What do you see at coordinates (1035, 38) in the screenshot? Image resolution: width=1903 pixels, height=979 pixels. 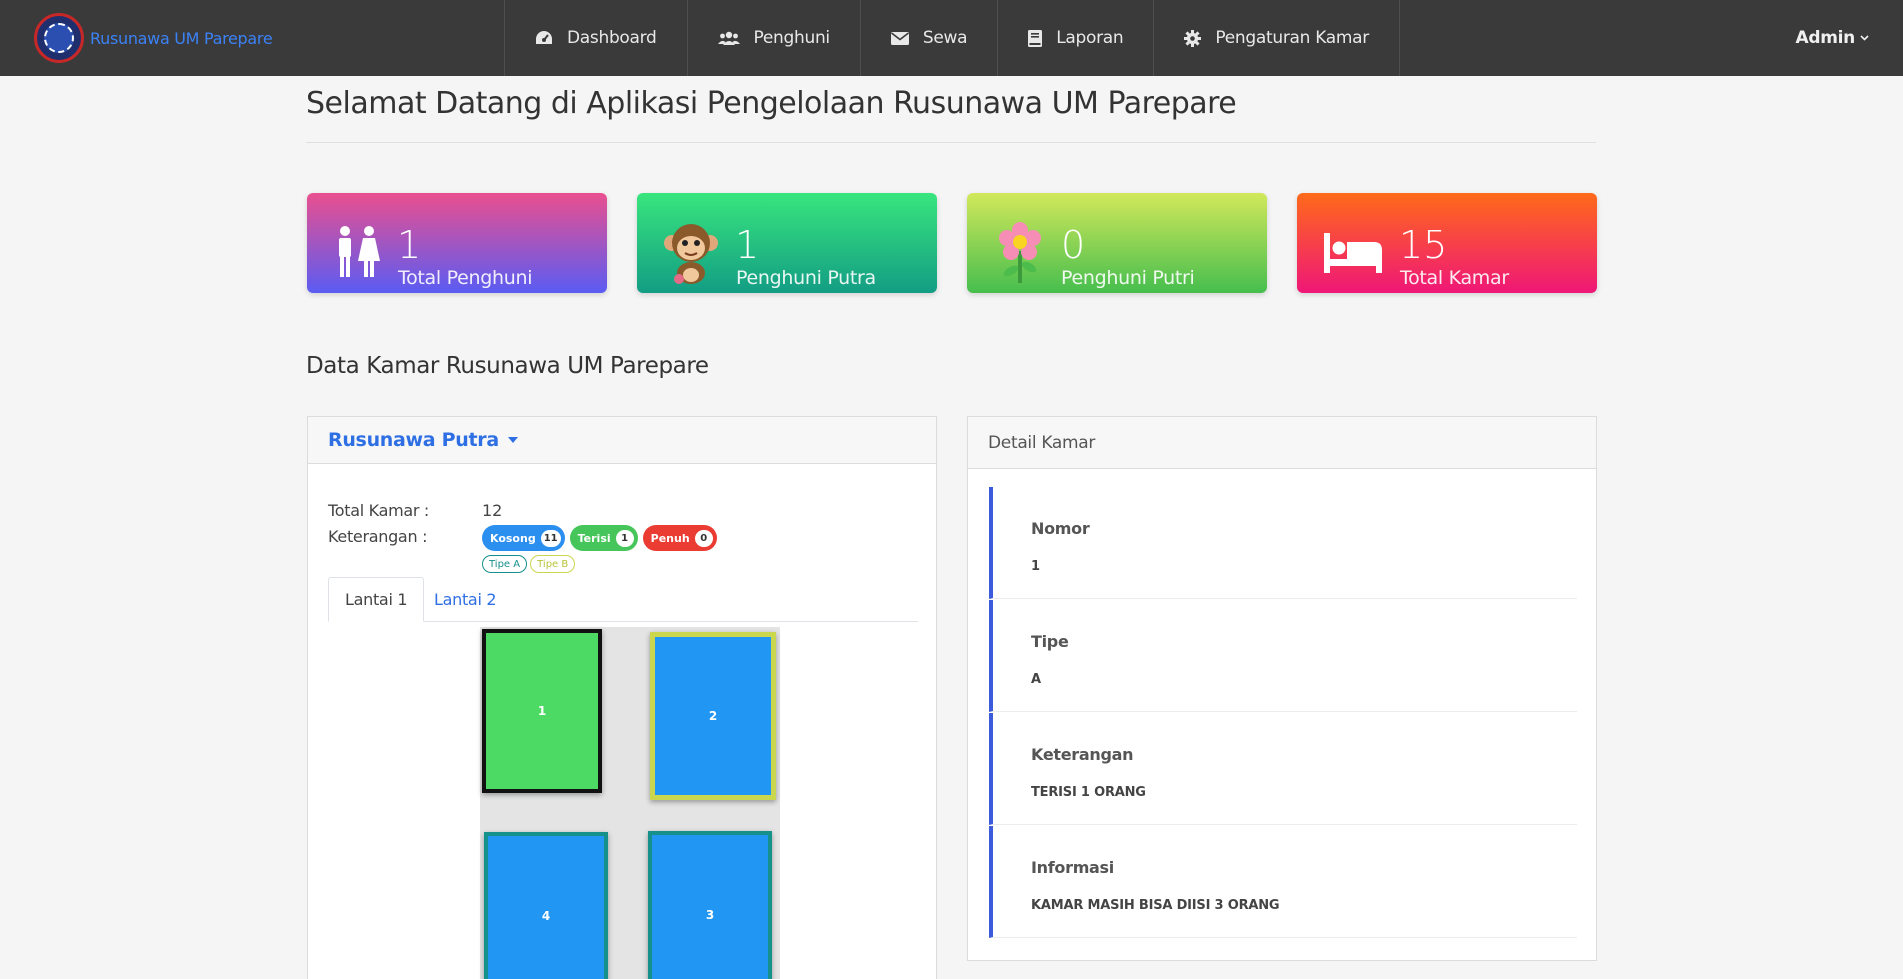 I see `book-icon` at bounding box center [1035, 38].